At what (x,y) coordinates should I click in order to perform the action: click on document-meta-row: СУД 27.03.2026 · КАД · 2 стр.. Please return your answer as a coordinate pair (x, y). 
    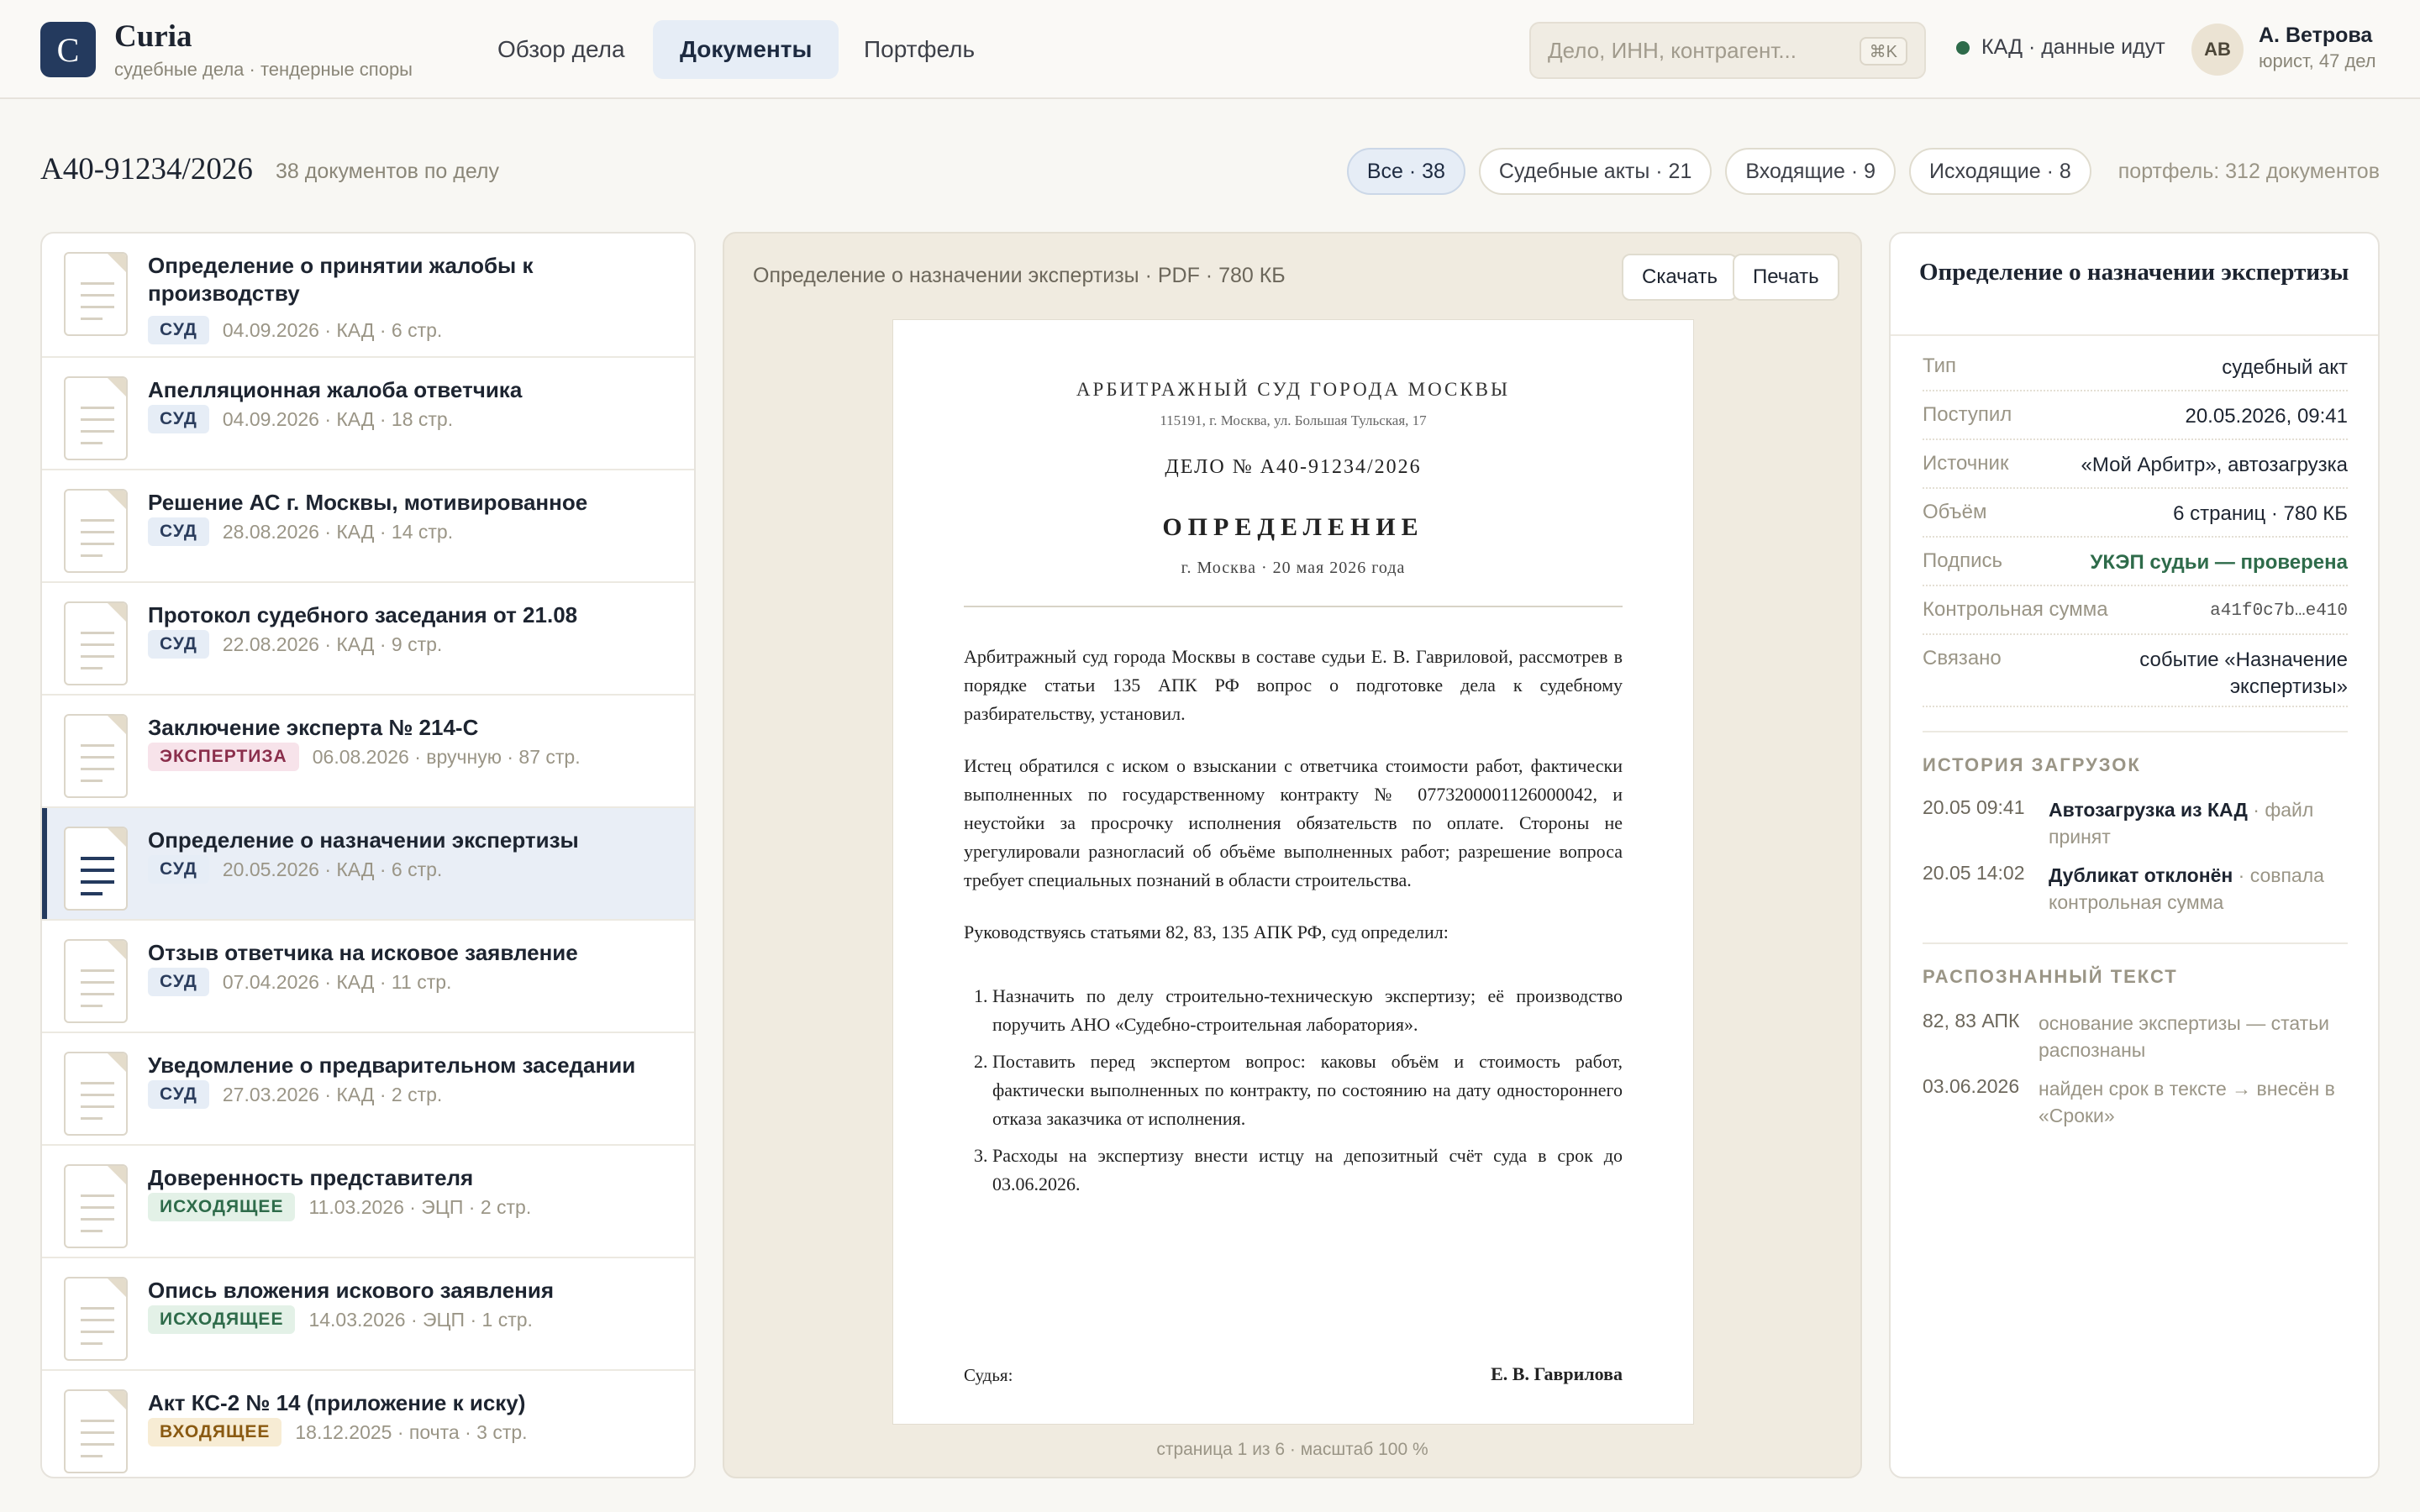
    Looking at the image, I should click on (295, 1094).